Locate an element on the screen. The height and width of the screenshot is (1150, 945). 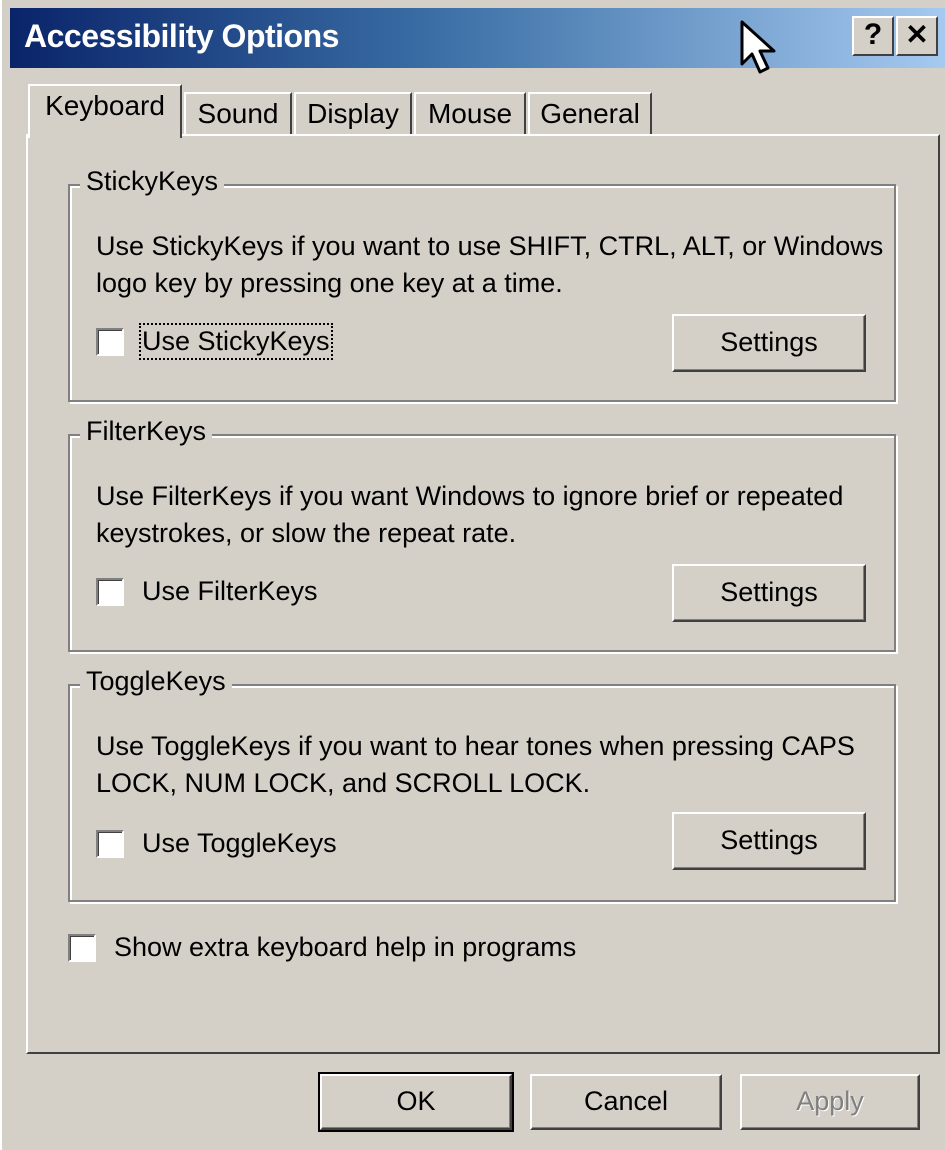
close-button: ✕ is located at coordinates (917, 36).